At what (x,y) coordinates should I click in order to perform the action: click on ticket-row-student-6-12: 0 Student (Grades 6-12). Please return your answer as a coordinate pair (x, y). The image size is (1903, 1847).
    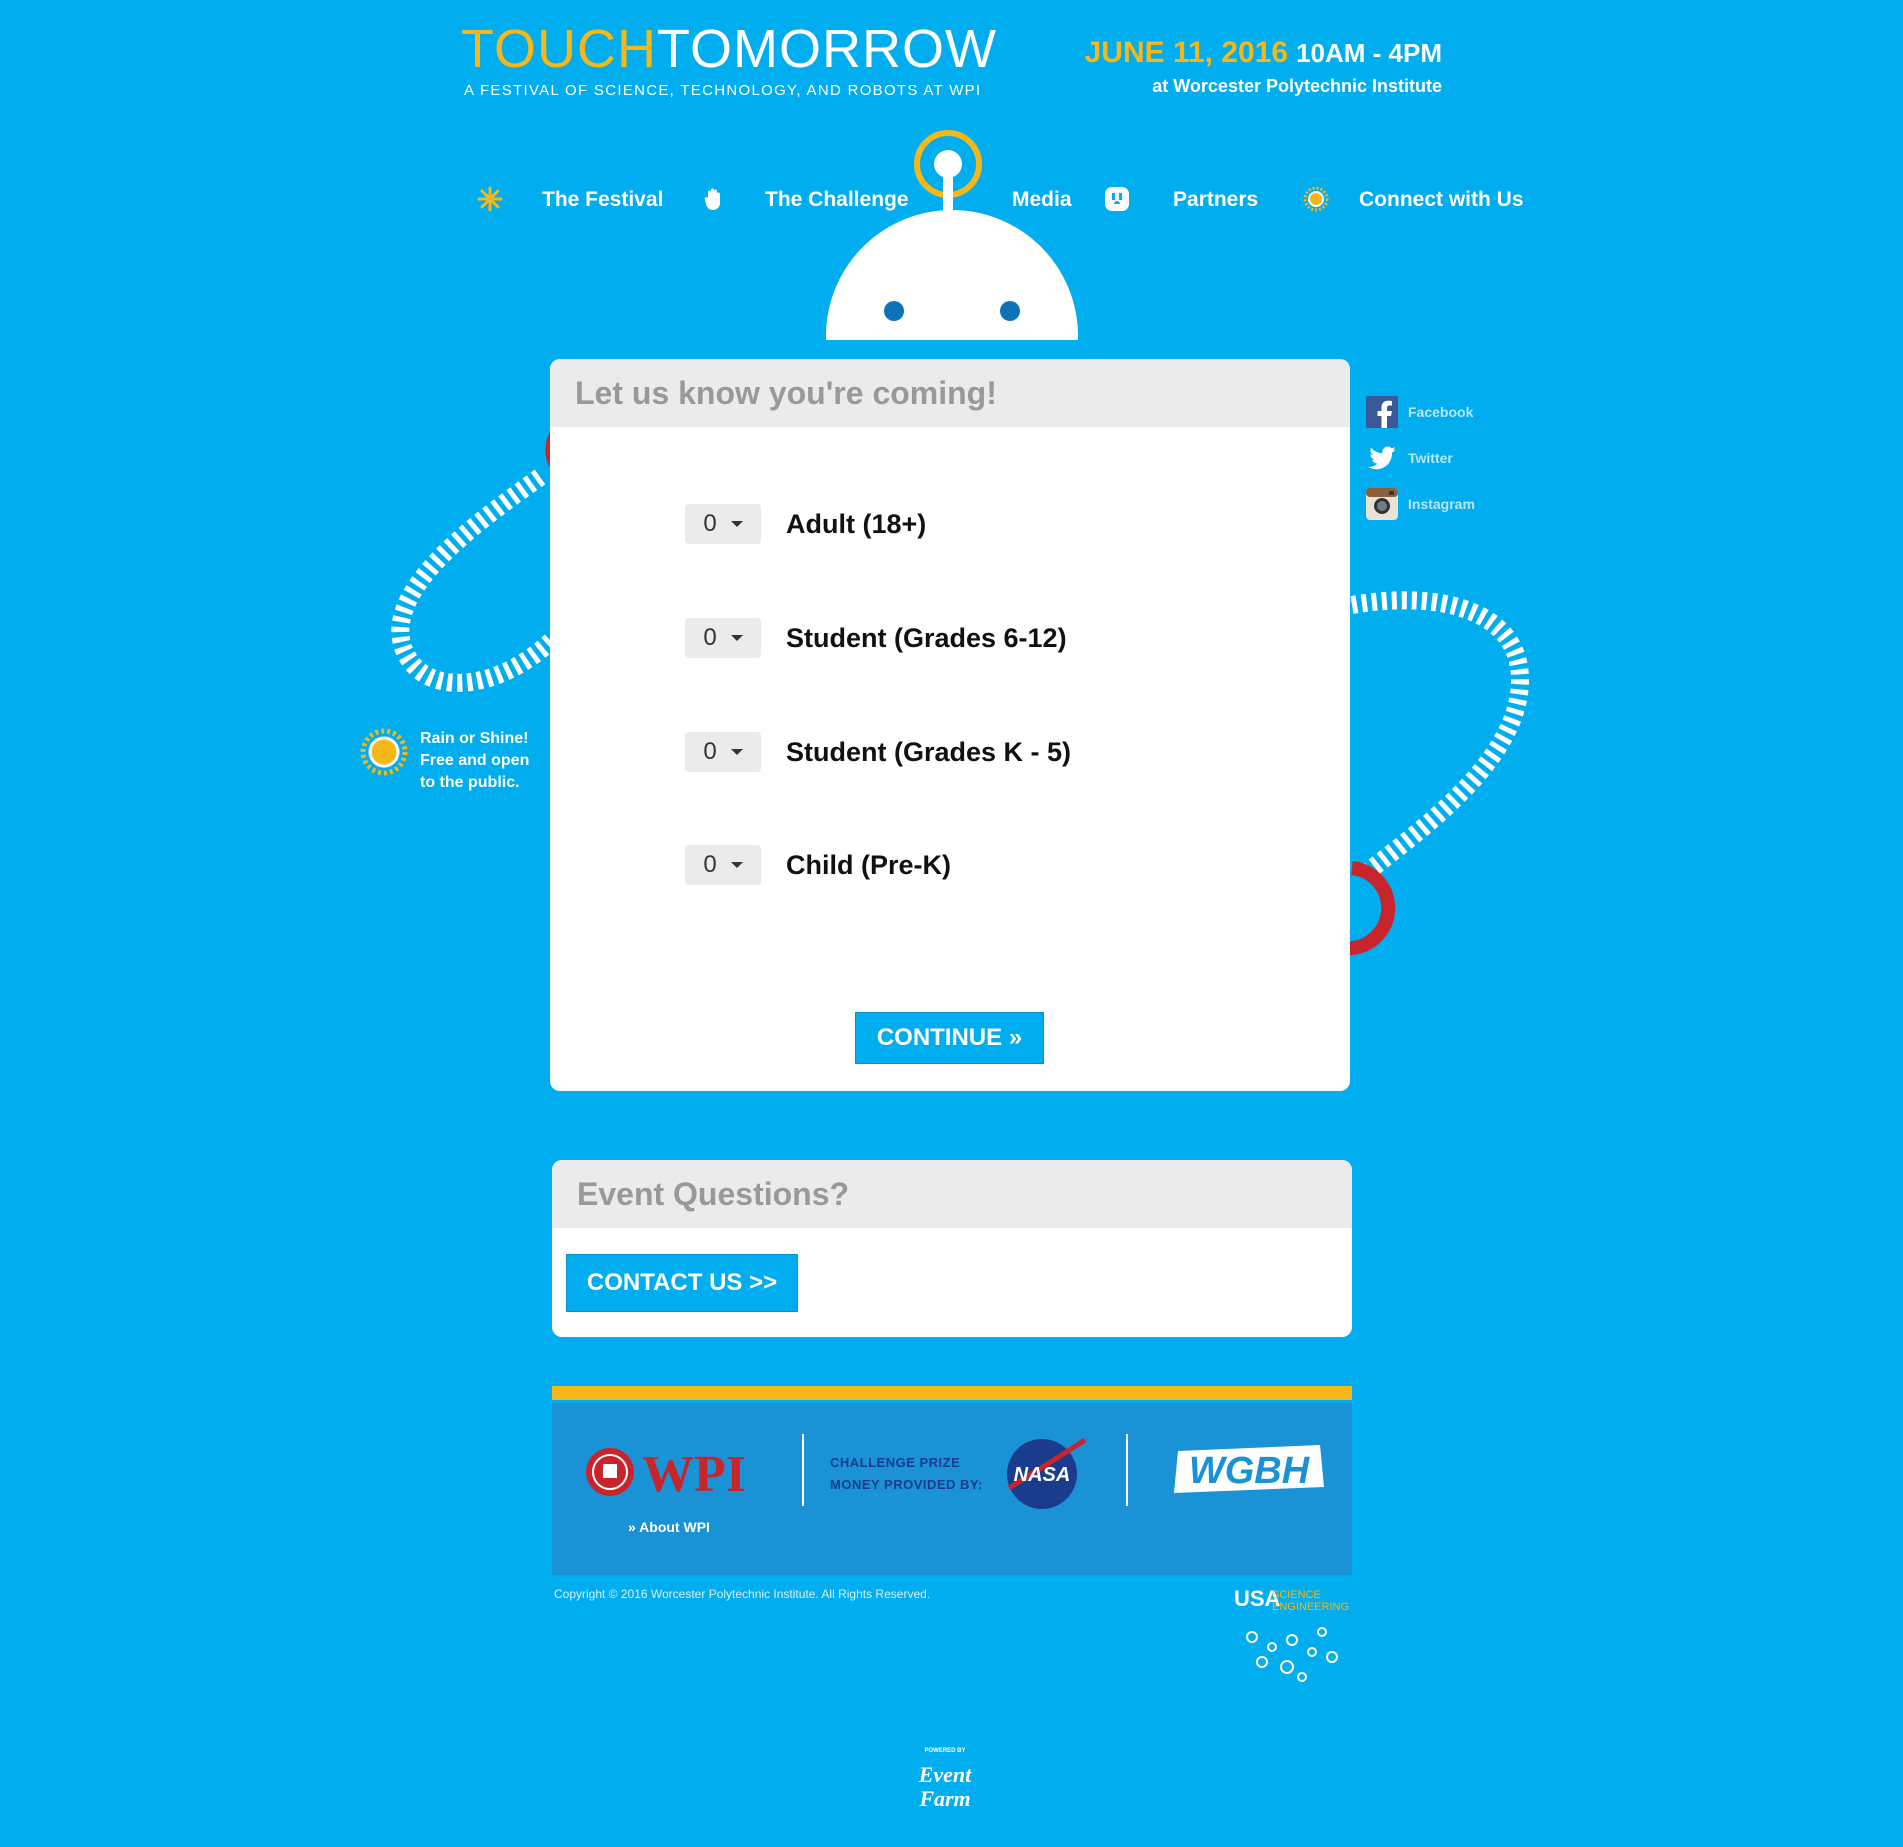
    Looking at the image, I should click on (876, 638).